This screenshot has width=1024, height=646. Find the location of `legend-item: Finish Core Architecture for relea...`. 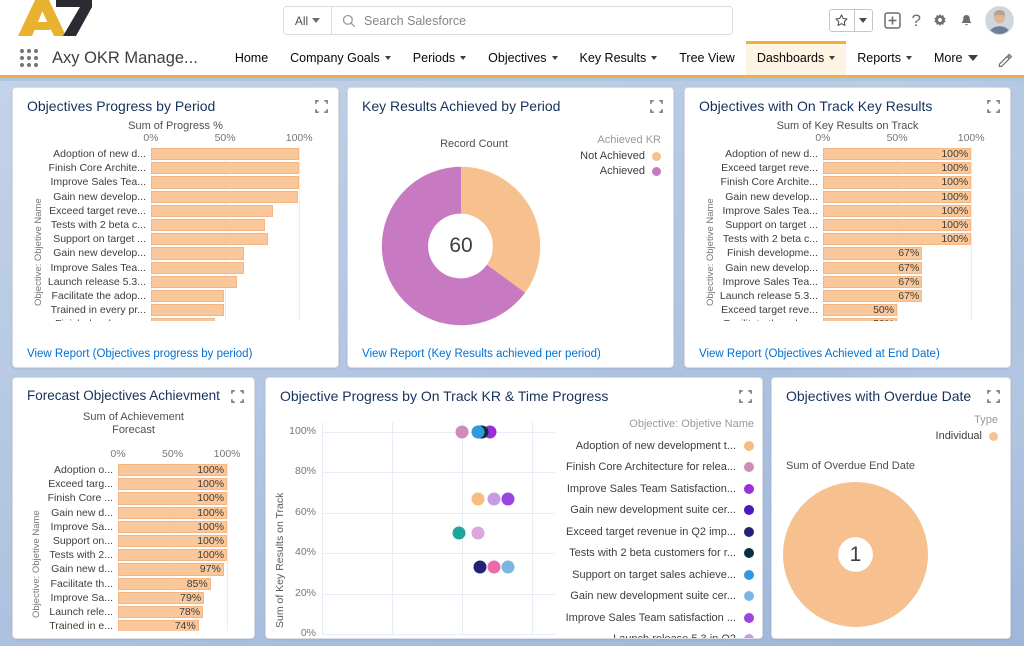

legend-item: Finish Core Architecture for relea... is located at coordinates (656, 468).